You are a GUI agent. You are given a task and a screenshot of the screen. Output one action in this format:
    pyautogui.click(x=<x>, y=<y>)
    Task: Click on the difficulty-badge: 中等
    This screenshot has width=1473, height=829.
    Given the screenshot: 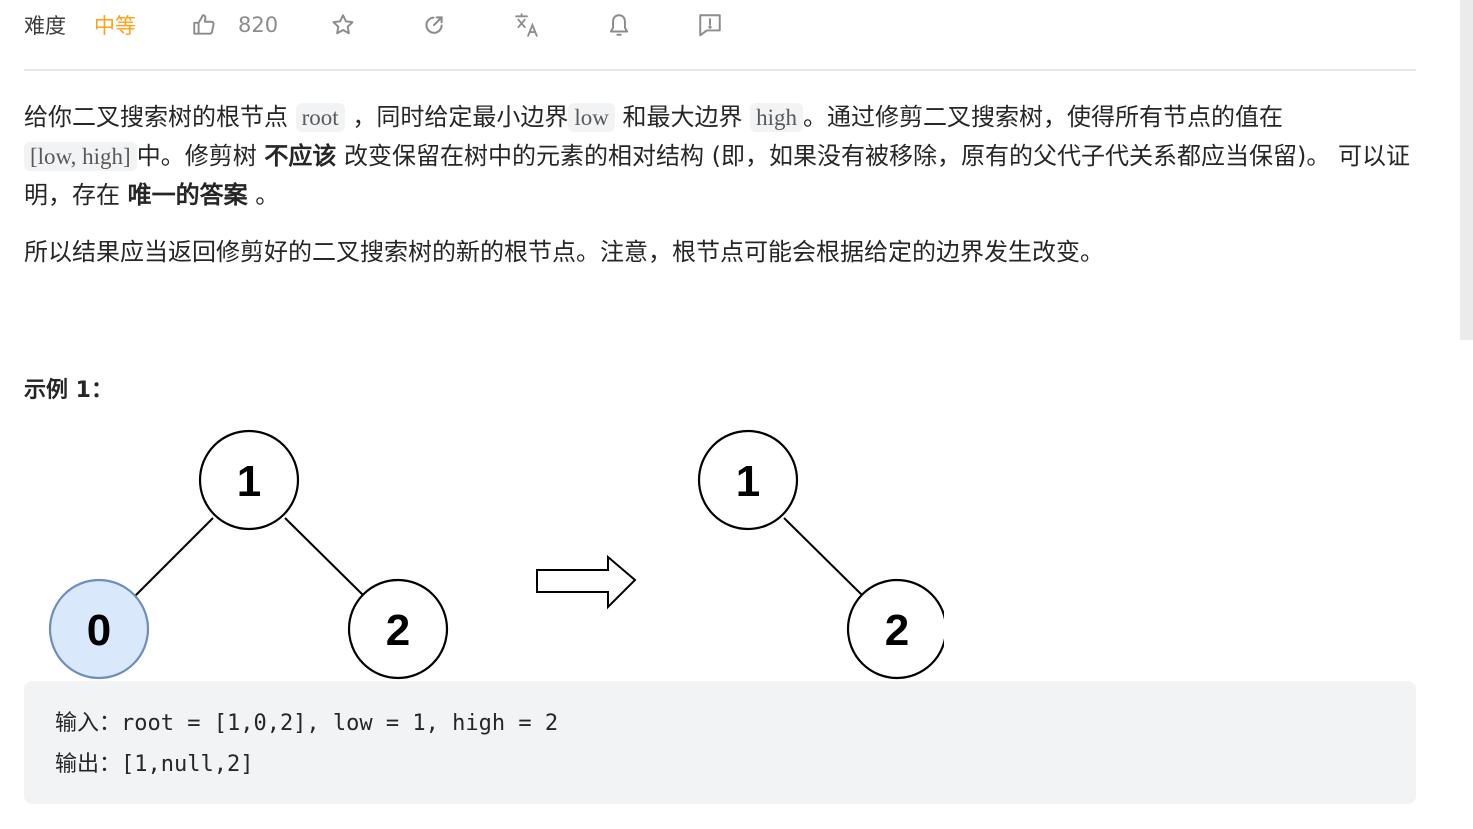 What is the action you would take?
    pyautogui.click(x=115, y=26)
    